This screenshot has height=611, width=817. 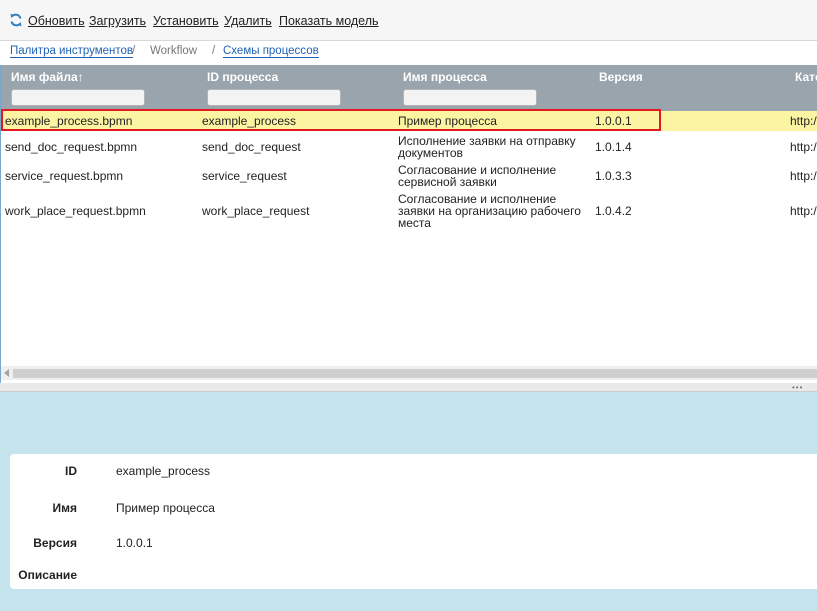 I want to click on filter-file-name, so click(x=78, y=97).